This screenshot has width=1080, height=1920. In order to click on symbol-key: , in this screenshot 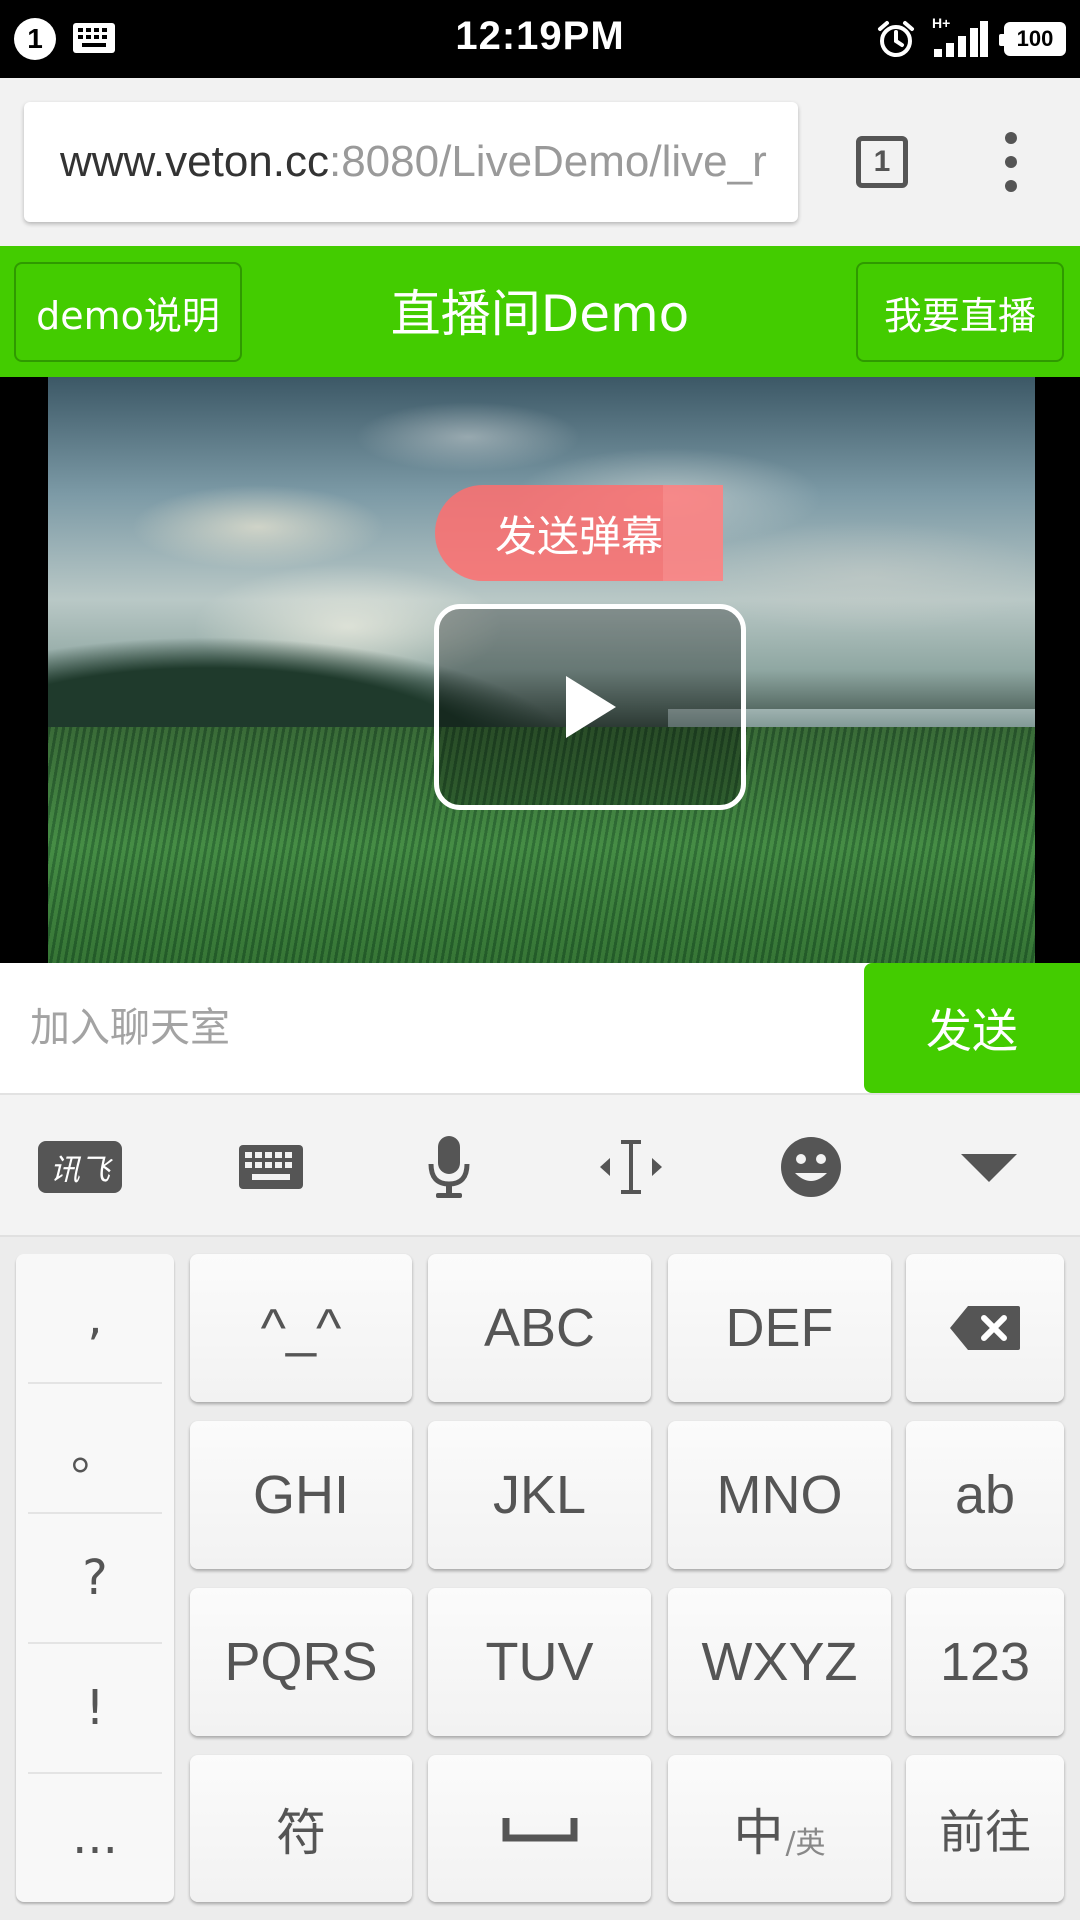, I will do `click(95, 1319)`.